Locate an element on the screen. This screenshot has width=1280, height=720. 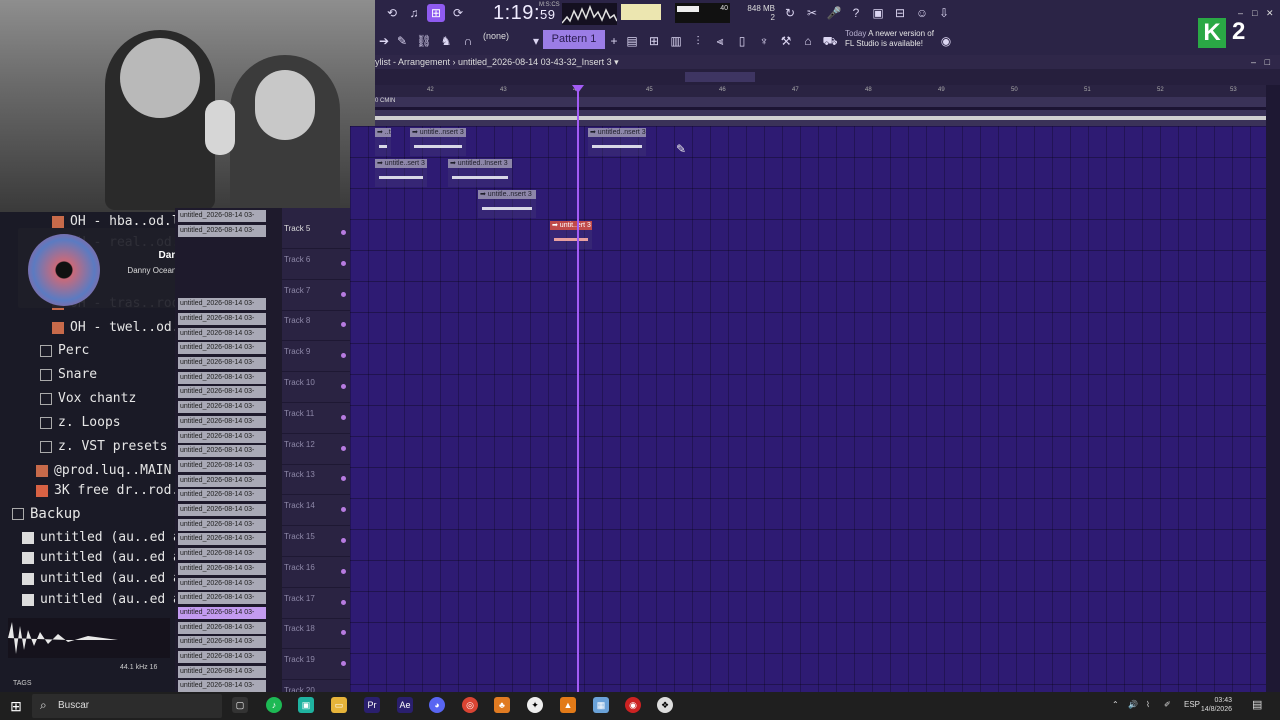
download-icon: ⇩ is located at coordinates (944, 13).